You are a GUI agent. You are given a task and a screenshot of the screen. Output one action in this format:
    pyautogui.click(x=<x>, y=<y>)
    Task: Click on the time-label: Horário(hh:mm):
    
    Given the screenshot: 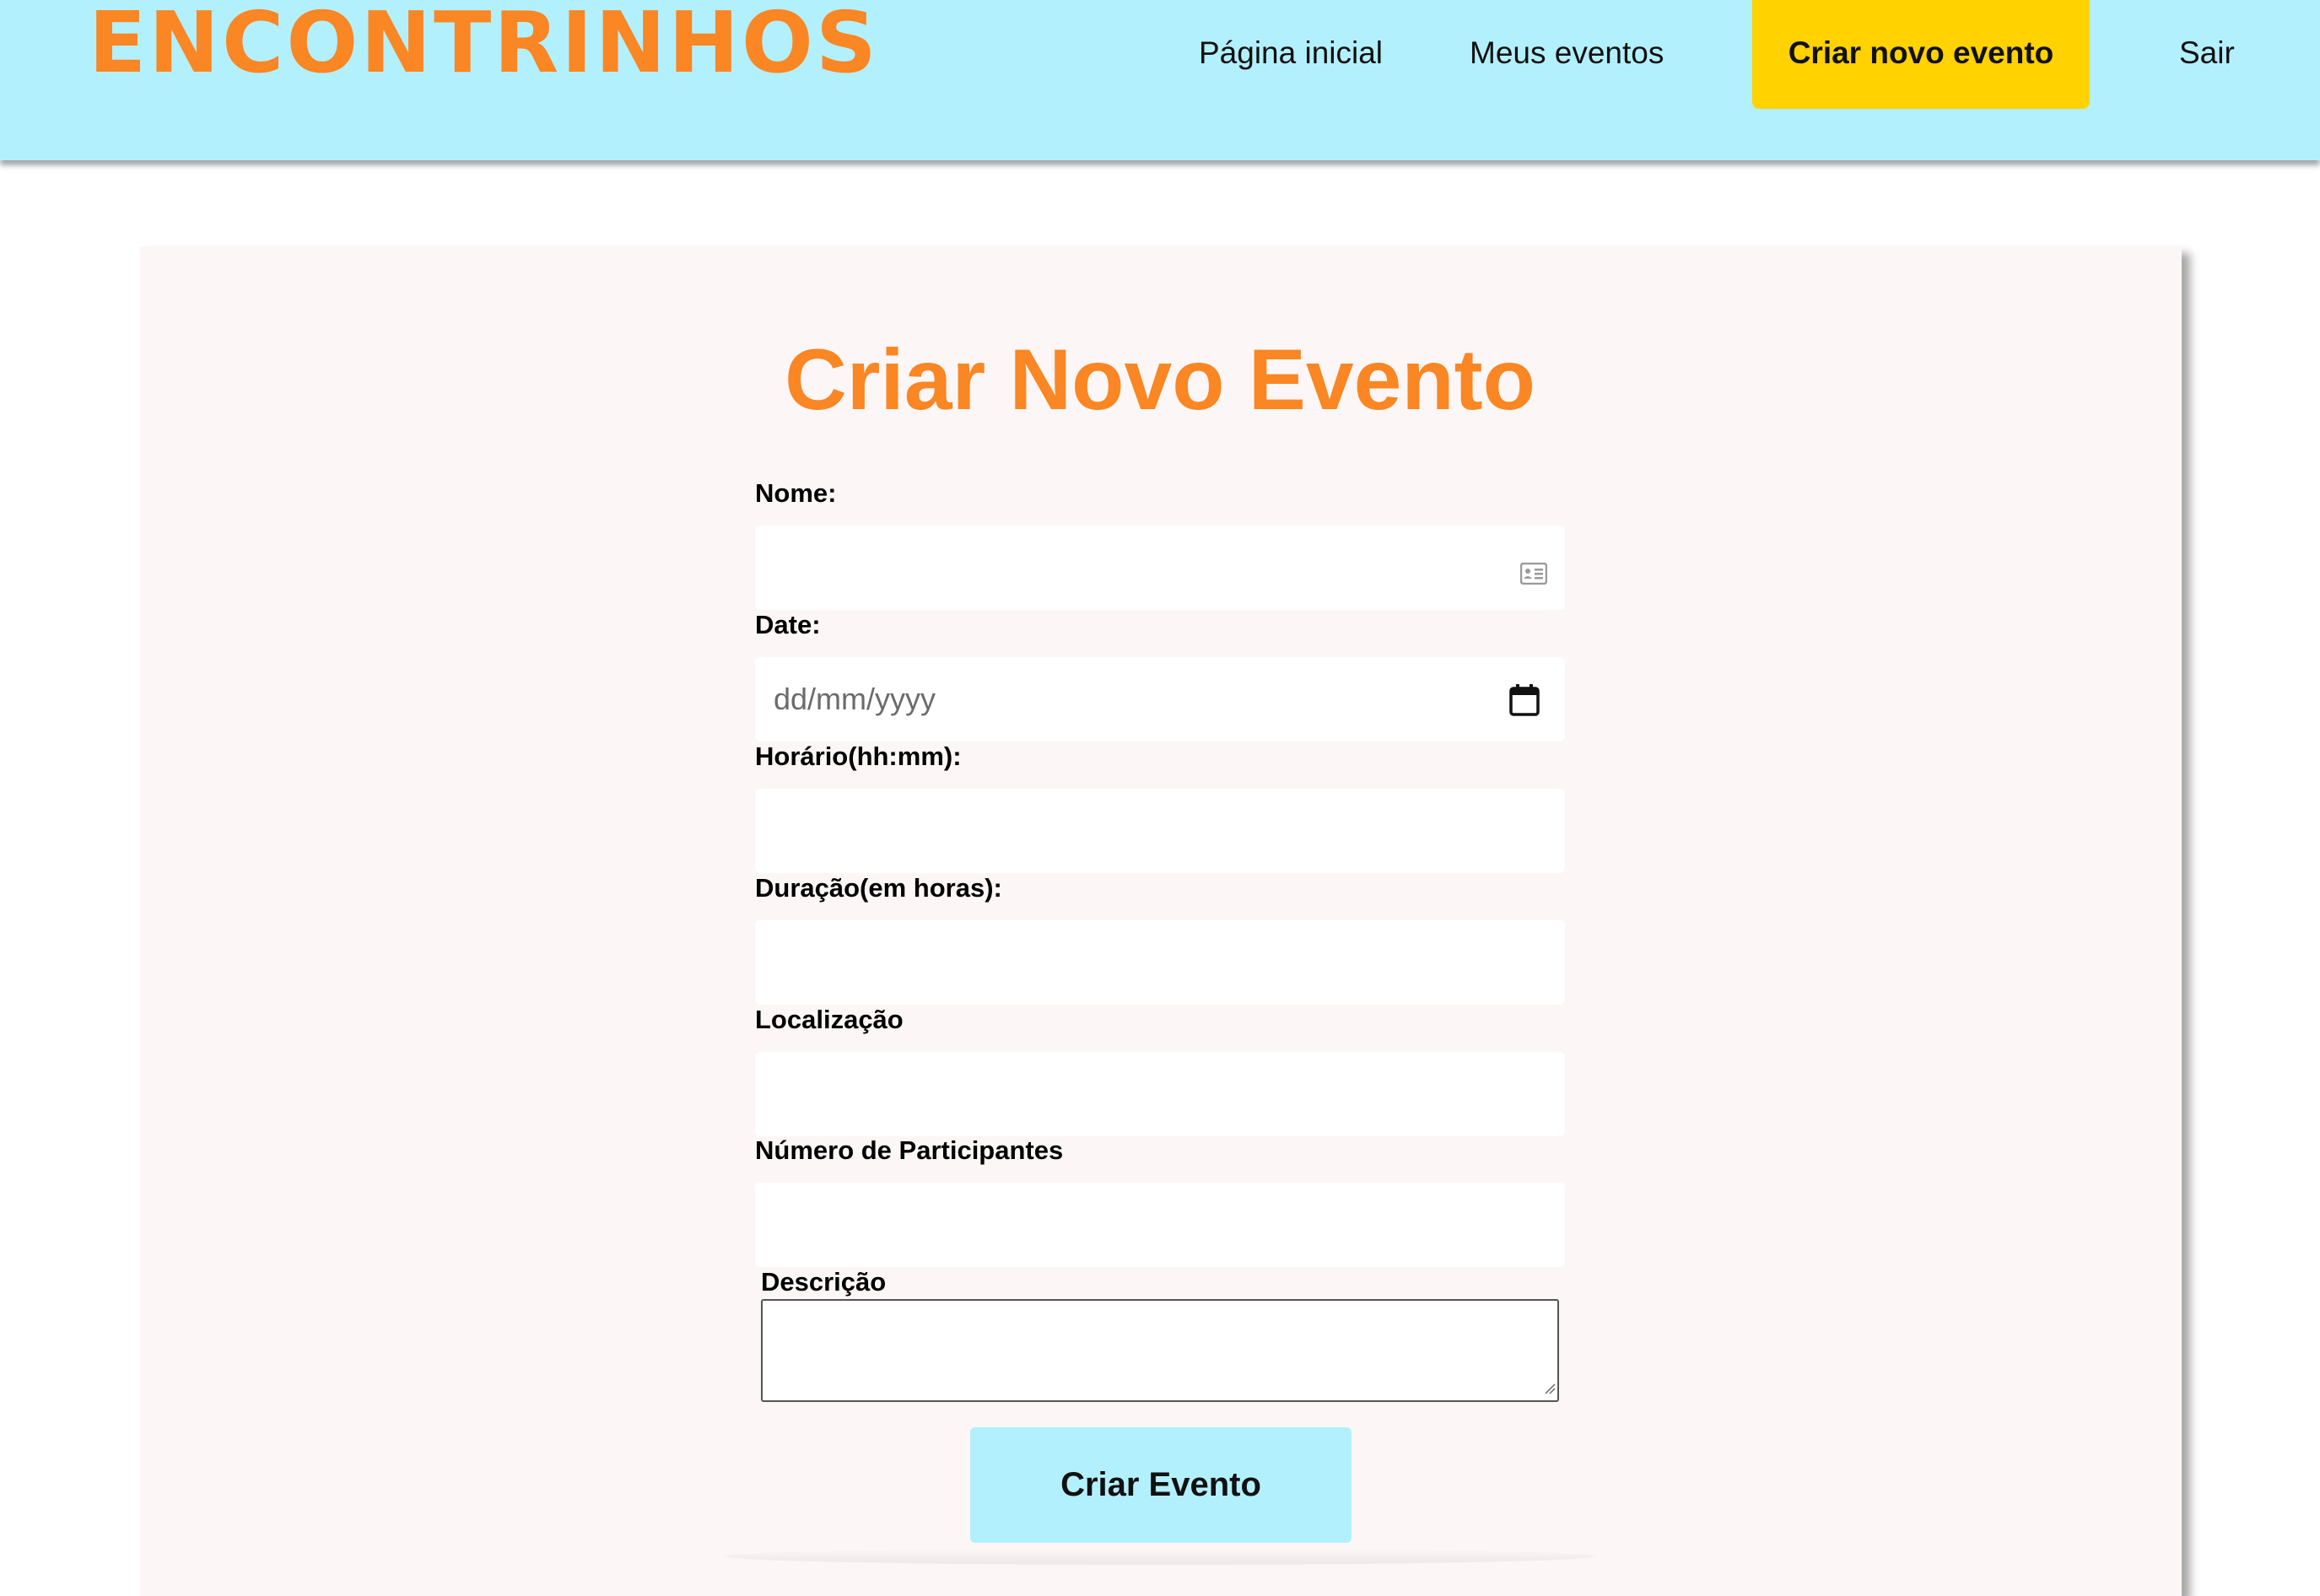 What is the action you would take?
    pyautogui.click(x=858, y=756)
    